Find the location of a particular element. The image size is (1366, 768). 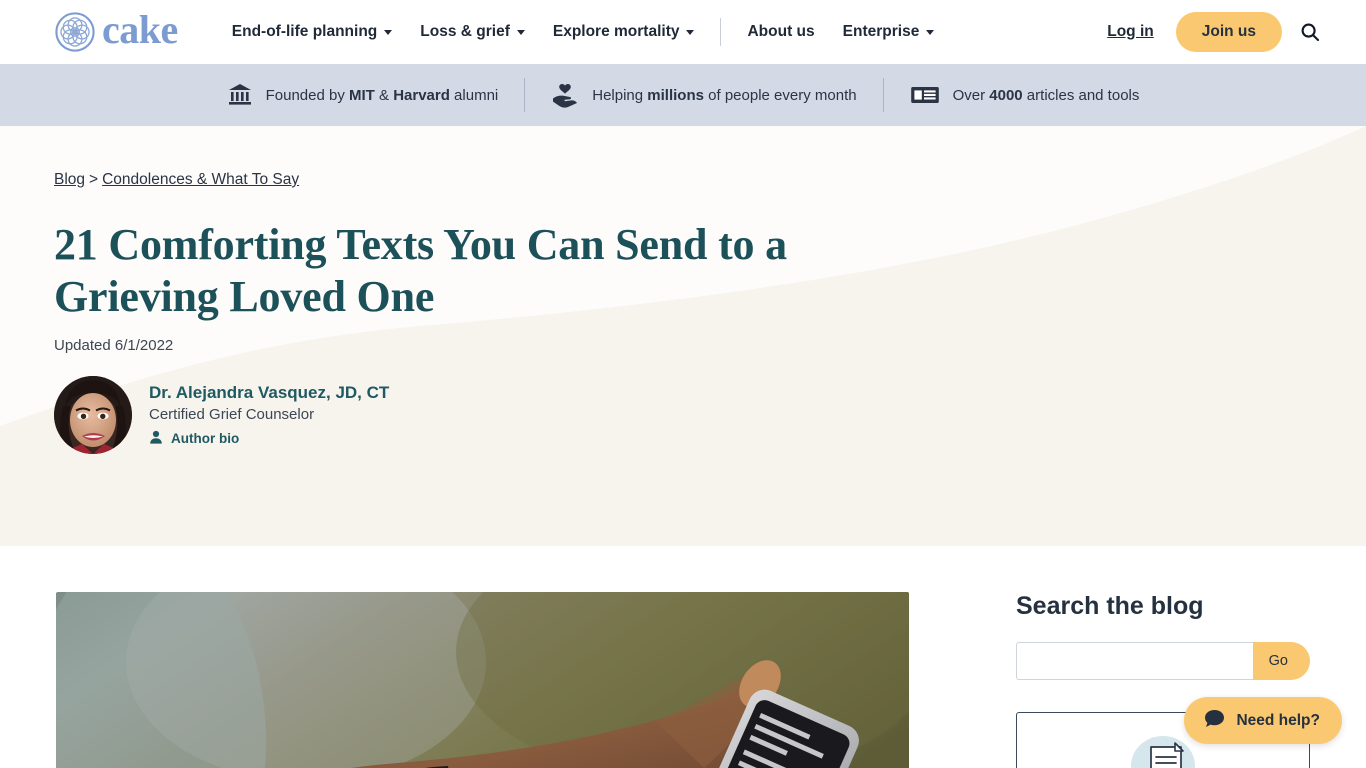

trust-text-pre: Over is located at coordinates (971, 95).